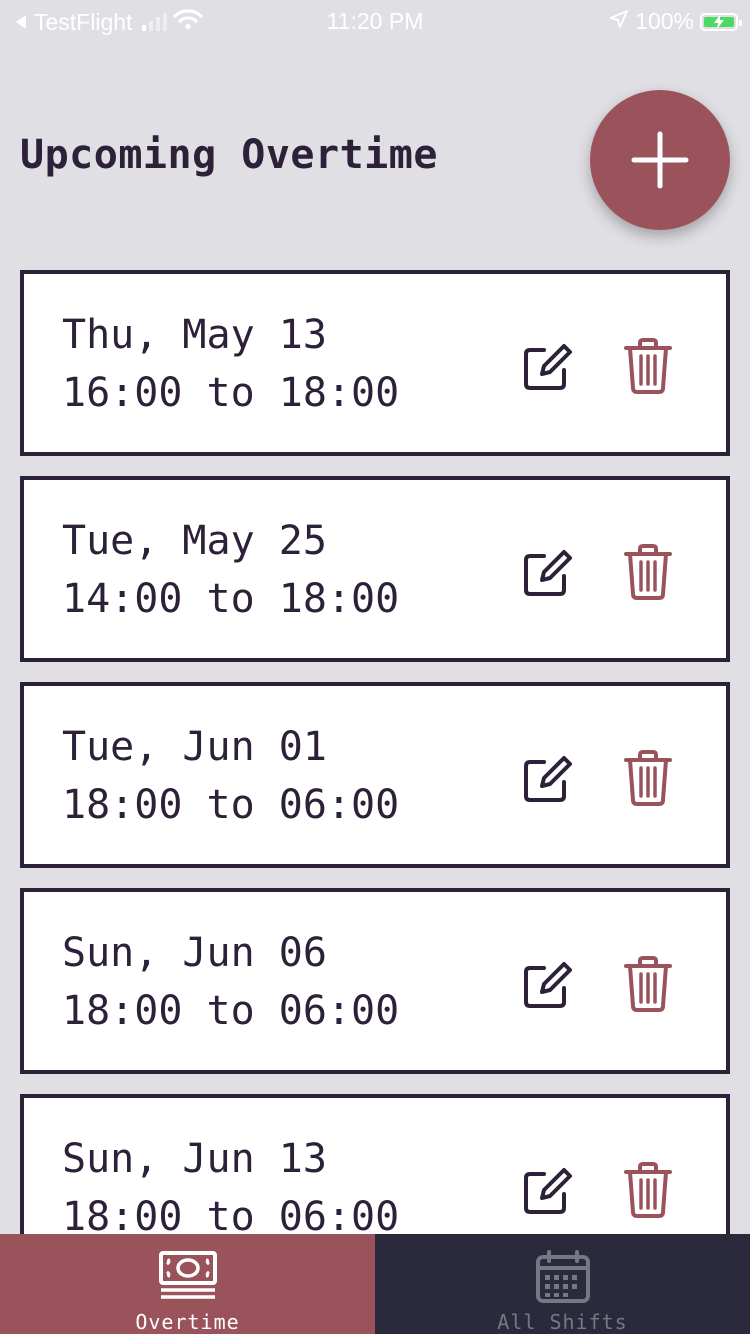 The height and width of the screenshot is (1334, 750). I want to click on battery-percent: 100%, so click(664, 21).